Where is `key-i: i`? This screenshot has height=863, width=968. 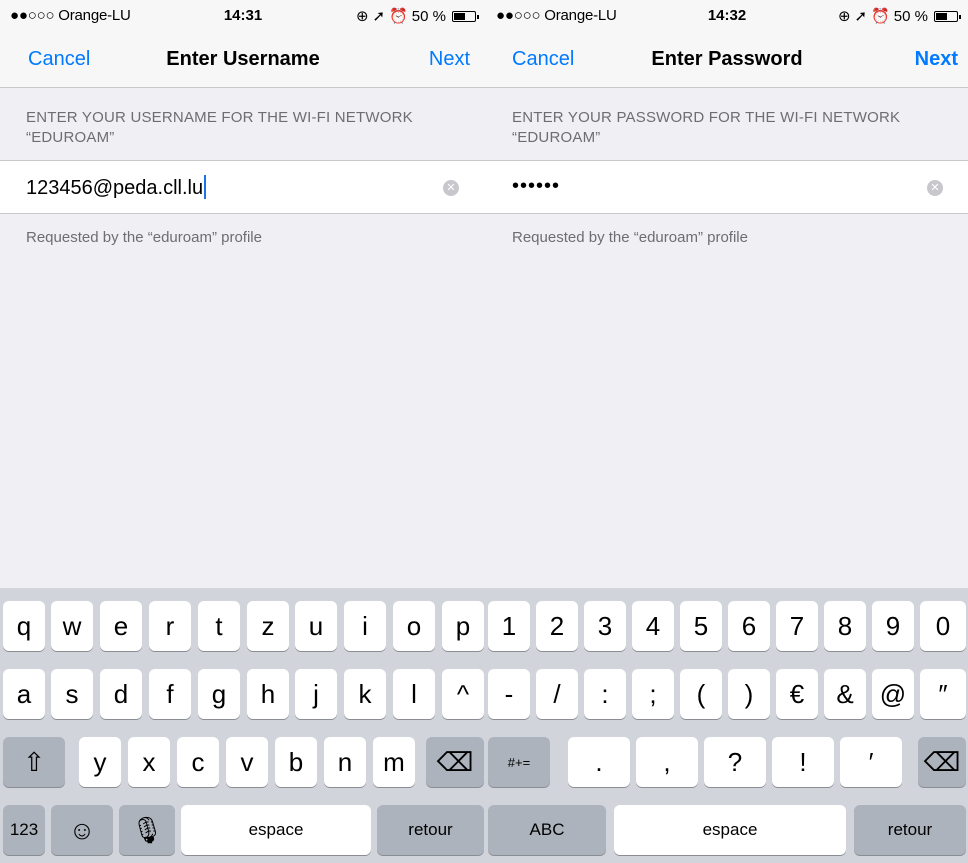
key-i: i is located at coordinates (365, 626).